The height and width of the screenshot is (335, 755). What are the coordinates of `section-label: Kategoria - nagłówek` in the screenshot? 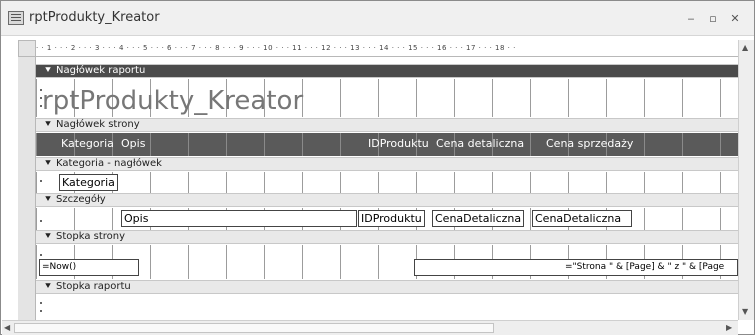 It's located at (109, 163).